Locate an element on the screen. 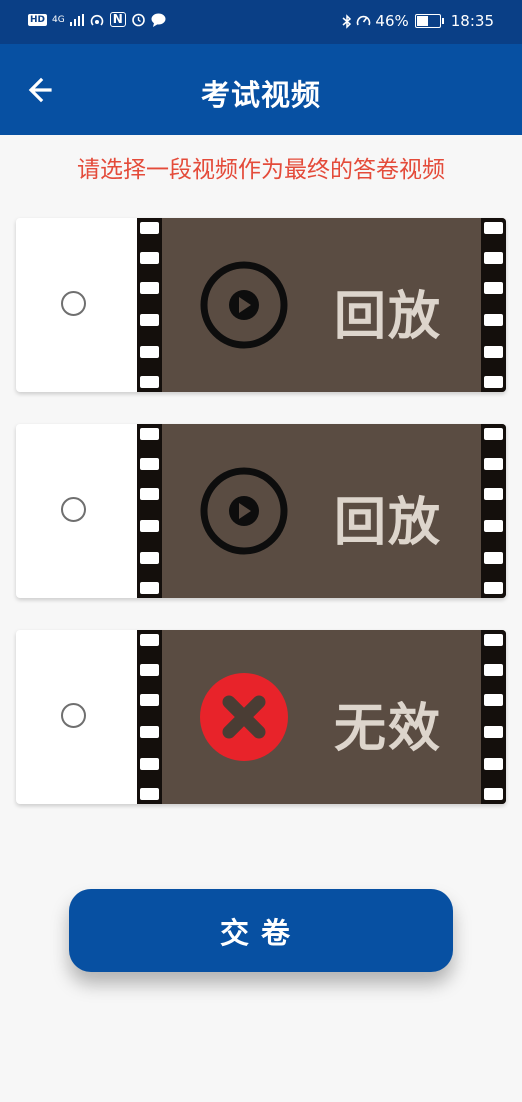 The height and width of the screenshot is (1102, 522). instruction-text: 请选择一段视频作为最终的答卷视频 is located at coordinates (261, 170).